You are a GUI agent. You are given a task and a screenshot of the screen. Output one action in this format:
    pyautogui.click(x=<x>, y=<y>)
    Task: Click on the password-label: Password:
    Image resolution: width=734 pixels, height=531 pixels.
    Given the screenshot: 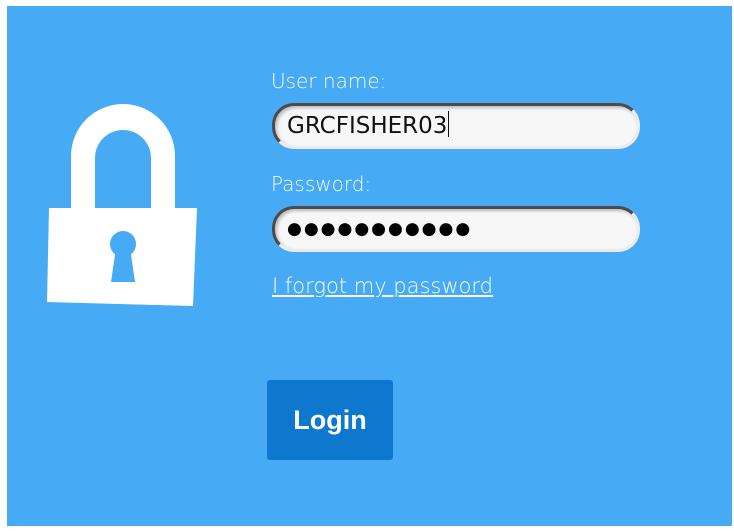 What is the action you would take?
    pyautogui.click(x=321, y=184)
    